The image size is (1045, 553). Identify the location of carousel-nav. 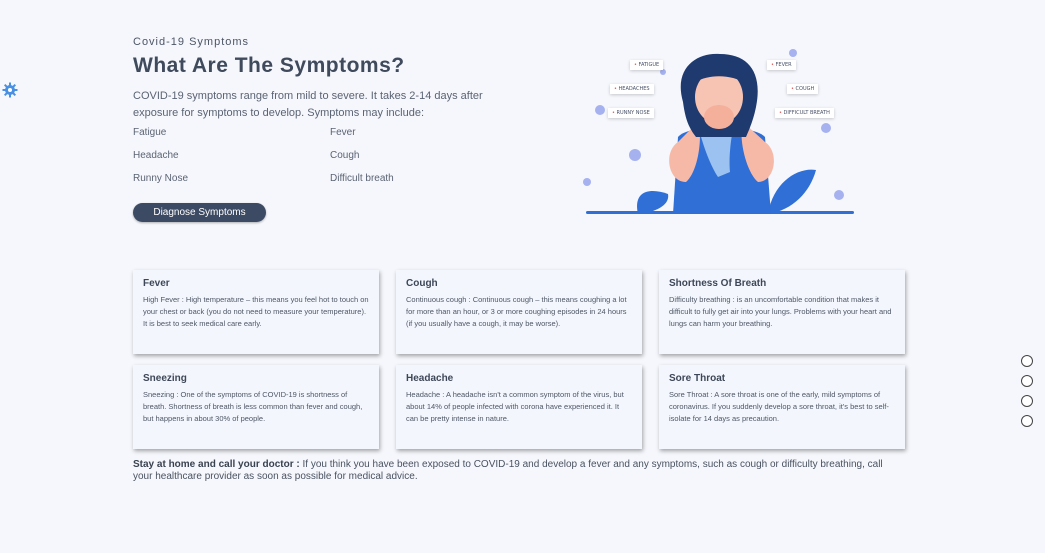
(1027, 395).